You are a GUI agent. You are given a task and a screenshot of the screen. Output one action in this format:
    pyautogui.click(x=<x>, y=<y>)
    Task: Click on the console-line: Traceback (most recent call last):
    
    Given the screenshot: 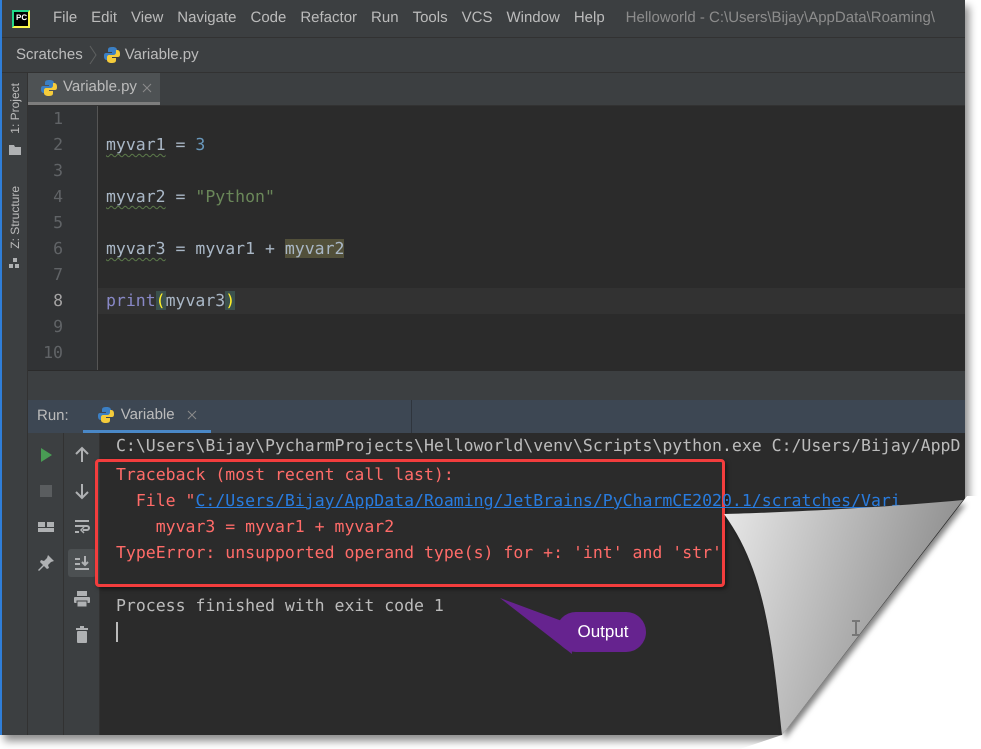 What is the action you would take?
    pyautogui.click(x=285, y=475)
    